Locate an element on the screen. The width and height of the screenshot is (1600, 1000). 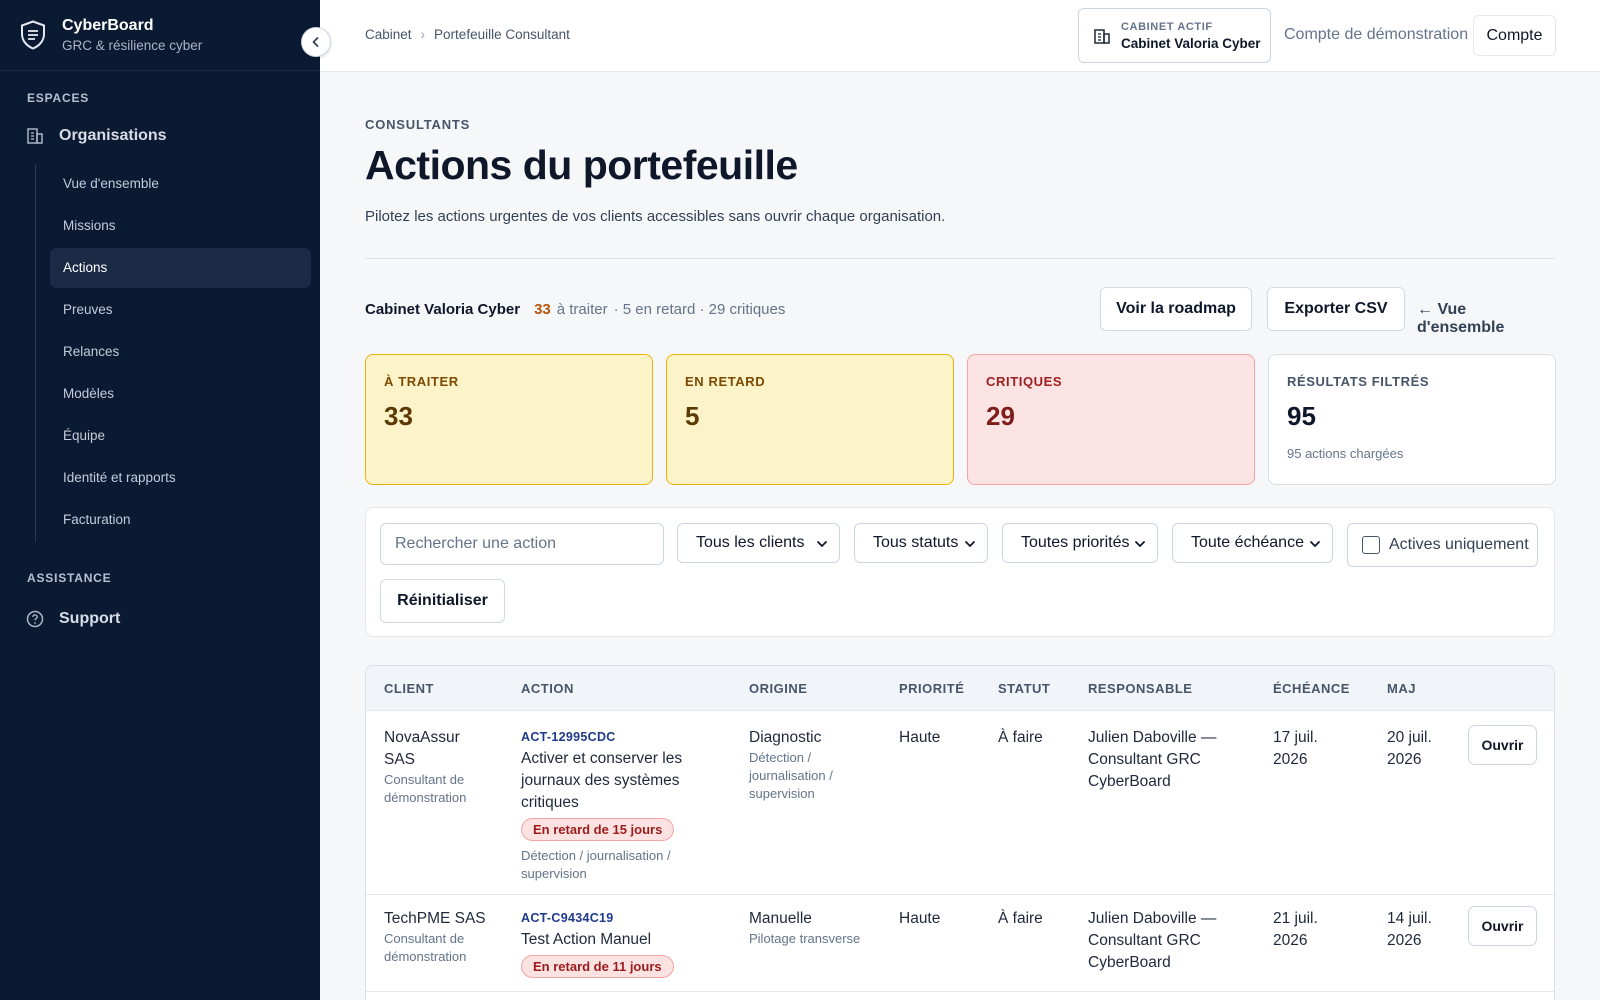
column-header-updated: MAJ is located at coordinates (1401, 688).